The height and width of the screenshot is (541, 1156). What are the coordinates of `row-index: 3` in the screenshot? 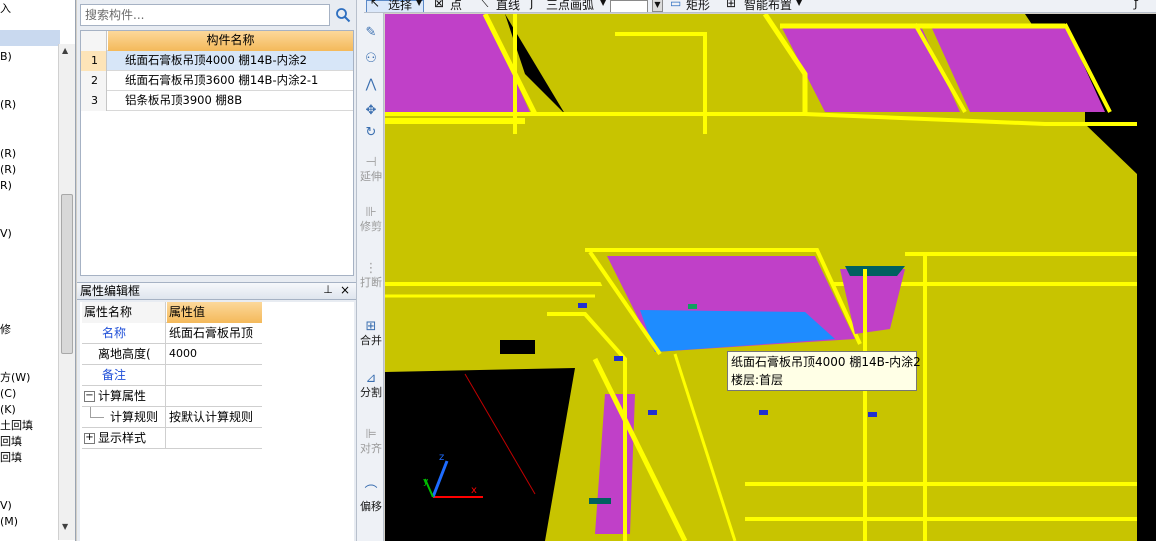 It's located at (94, 101).